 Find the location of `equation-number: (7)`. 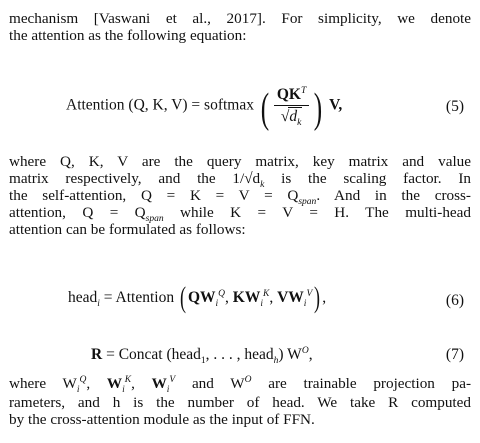

equation-number: (7) is located at coordinates (454, 354).